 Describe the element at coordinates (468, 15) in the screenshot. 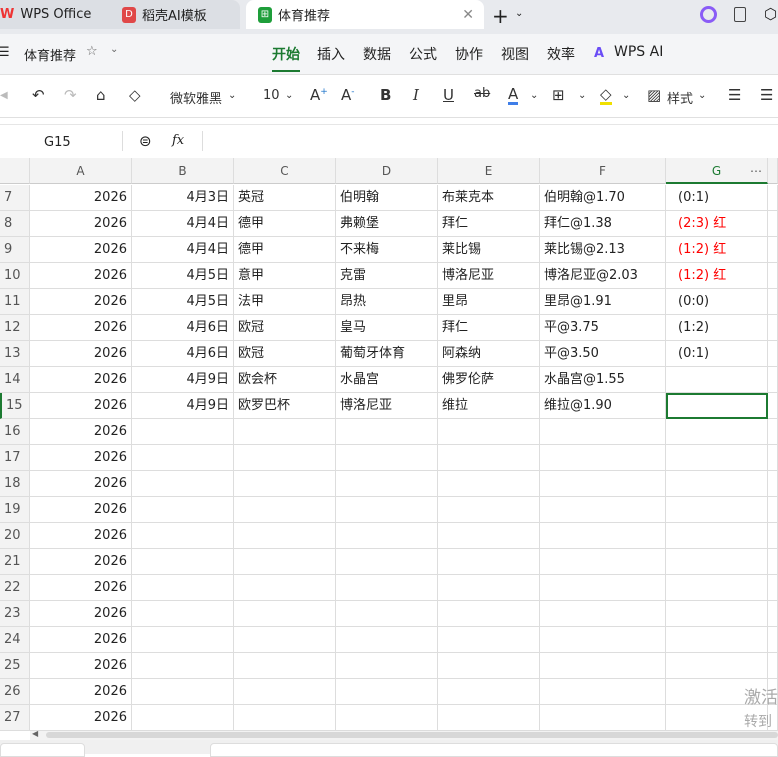

I see `close-icon: ✕` at that location.